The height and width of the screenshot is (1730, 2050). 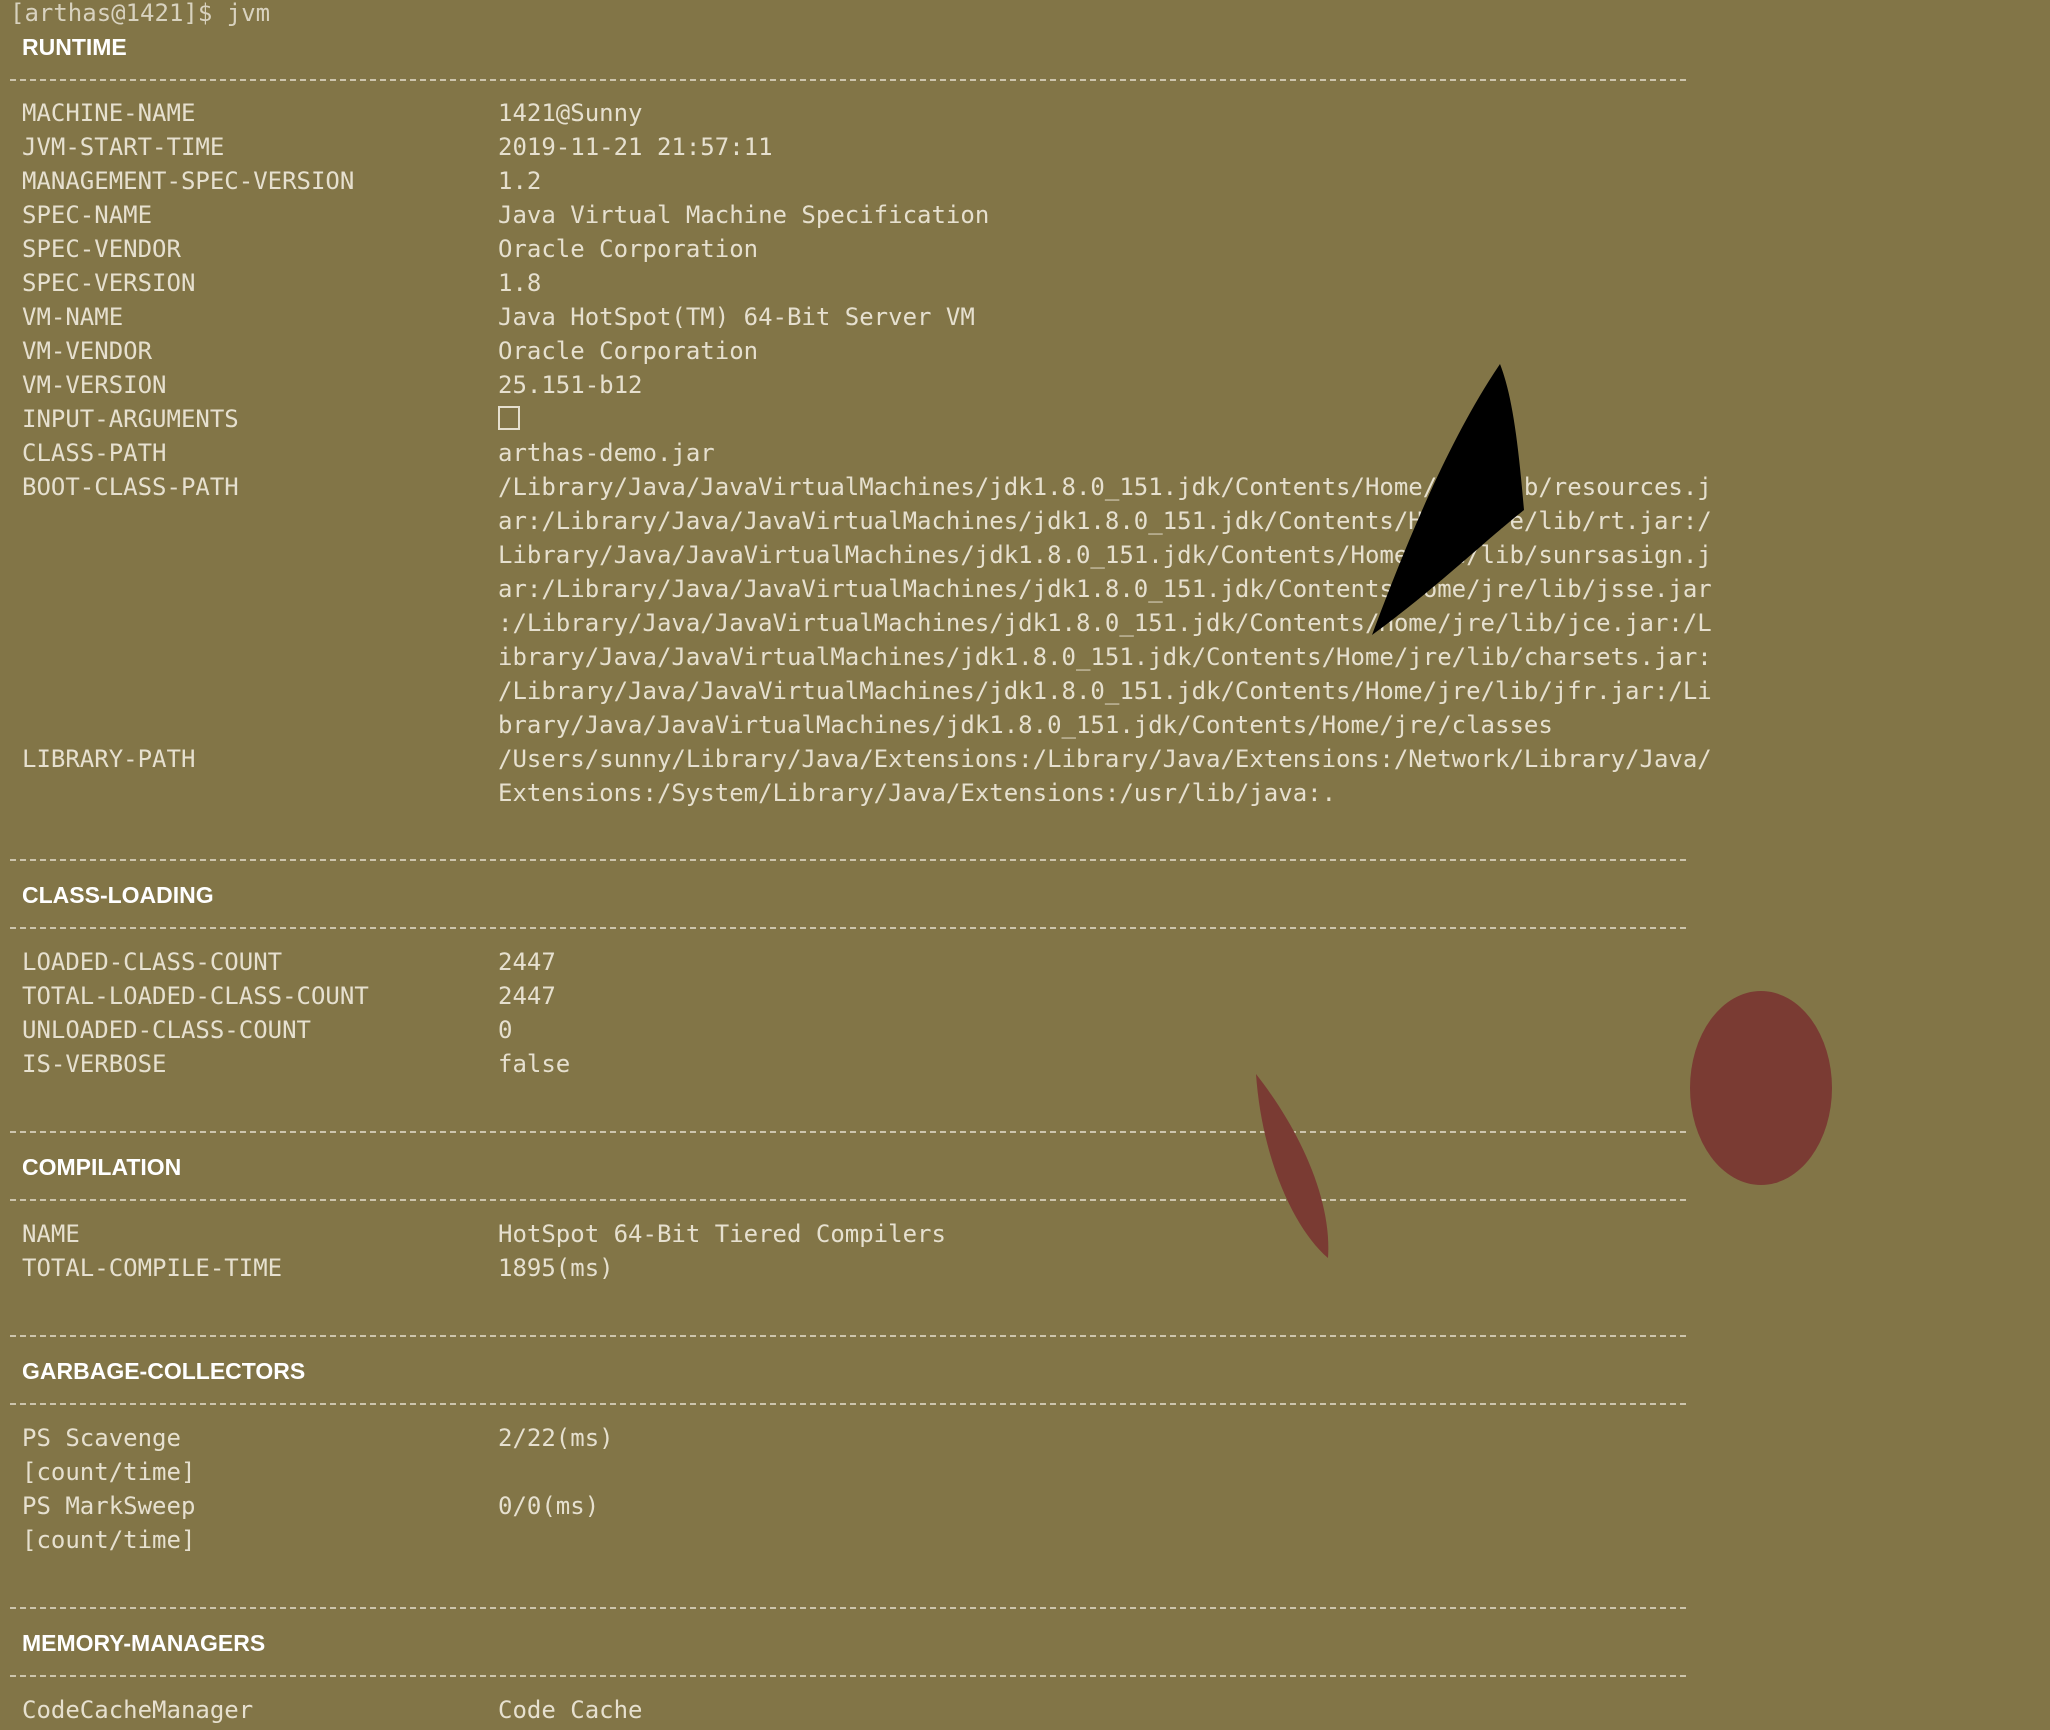 What do you see at coordinates (635, 147) in the screenshot?
I see `row-value: 2019-11-21 21:57:11` at bounding box center [635, 147].